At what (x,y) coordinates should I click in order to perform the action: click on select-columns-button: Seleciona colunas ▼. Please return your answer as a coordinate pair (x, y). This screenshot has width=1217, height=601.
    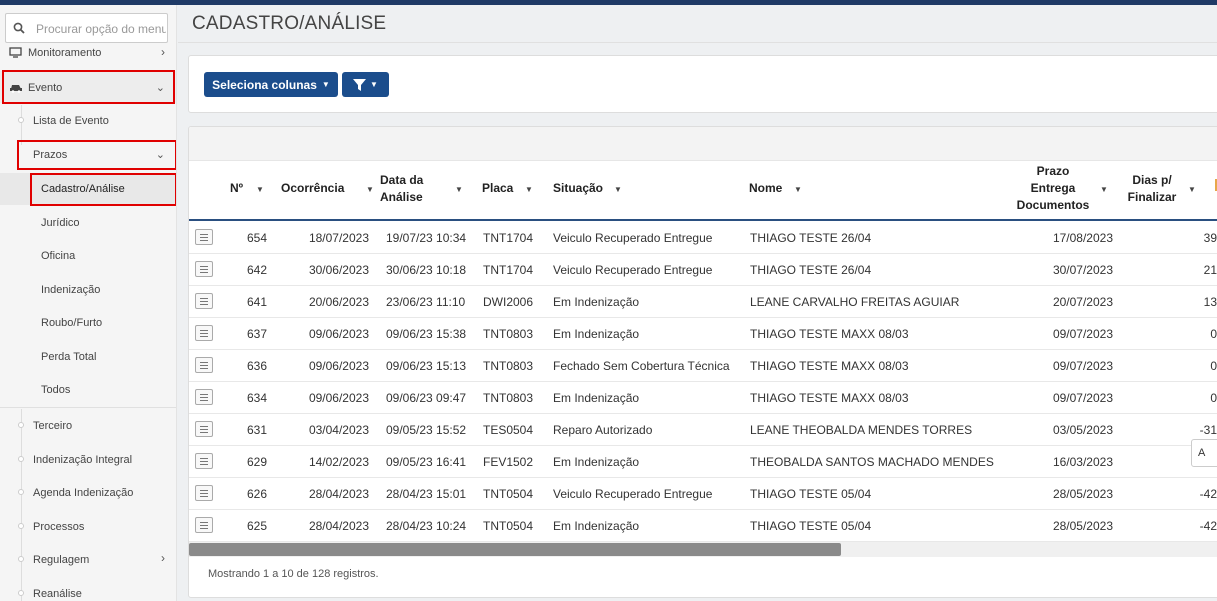
    Looking at the image, I should click on (271, 84).